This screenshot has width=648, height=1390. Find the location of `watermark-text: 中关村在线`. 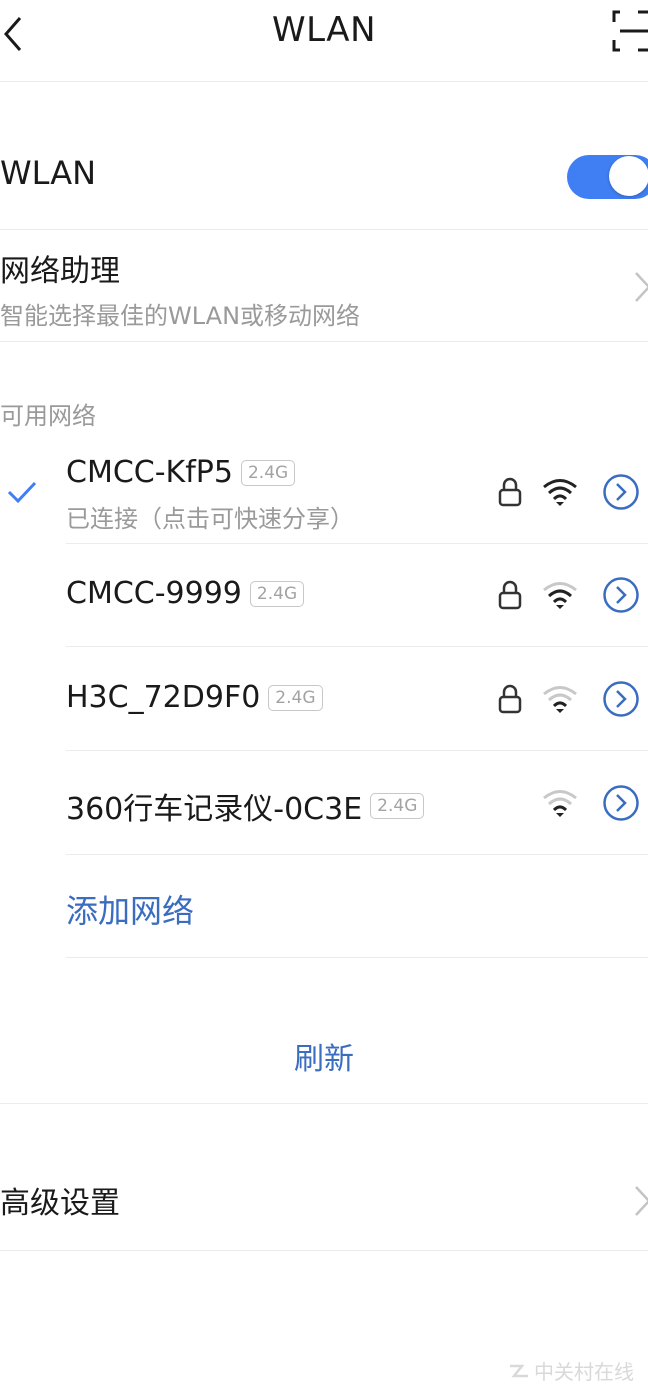

watermark-text: 中关村在线 is located at coordinates (584, 1372).